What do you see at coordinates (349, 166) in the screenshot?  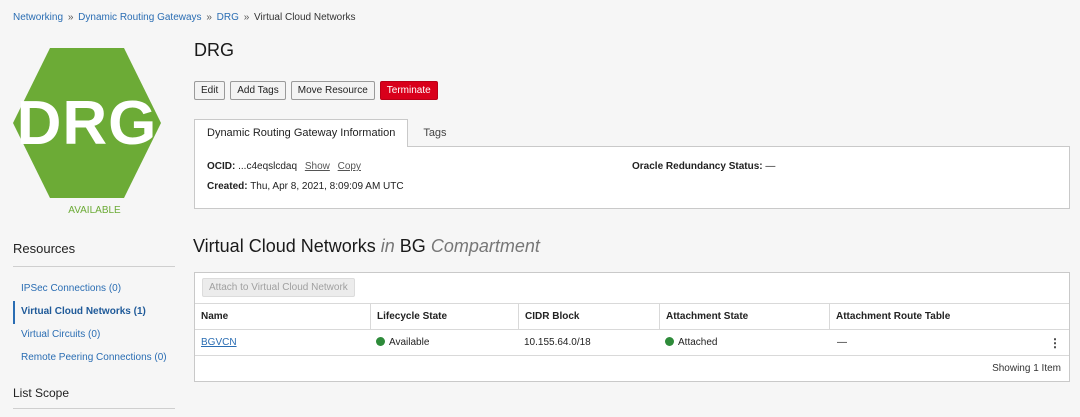 I see `ocid-copy-link: Copy` at bounding box center [349, 166].